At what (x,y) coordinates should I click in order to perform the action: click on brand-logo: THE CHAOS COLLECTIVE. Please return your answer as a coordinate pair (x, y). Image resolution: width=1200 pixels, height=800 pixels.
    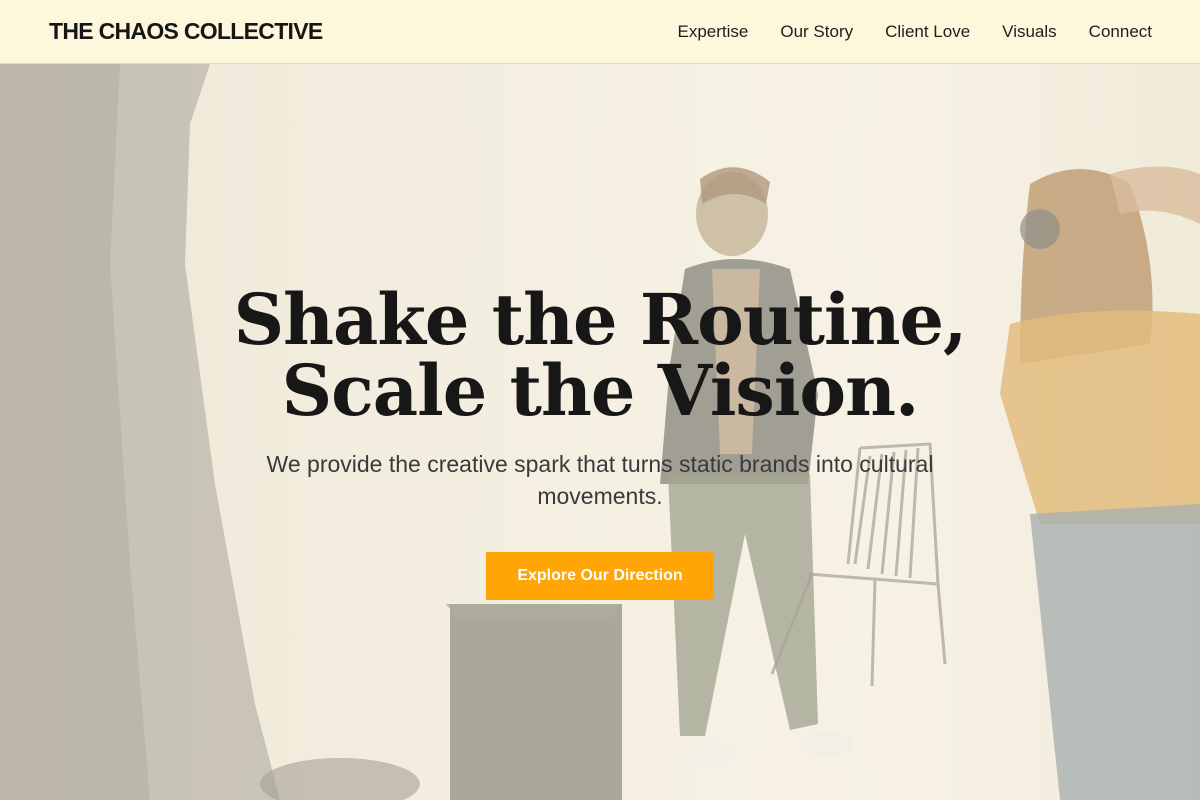
    Looking at the image, I should click on (186, 31).